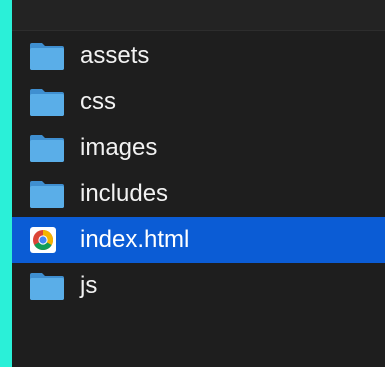 This screenshot has width=385, height=367. I want to click on list-item-js: js, so click(198, 286).